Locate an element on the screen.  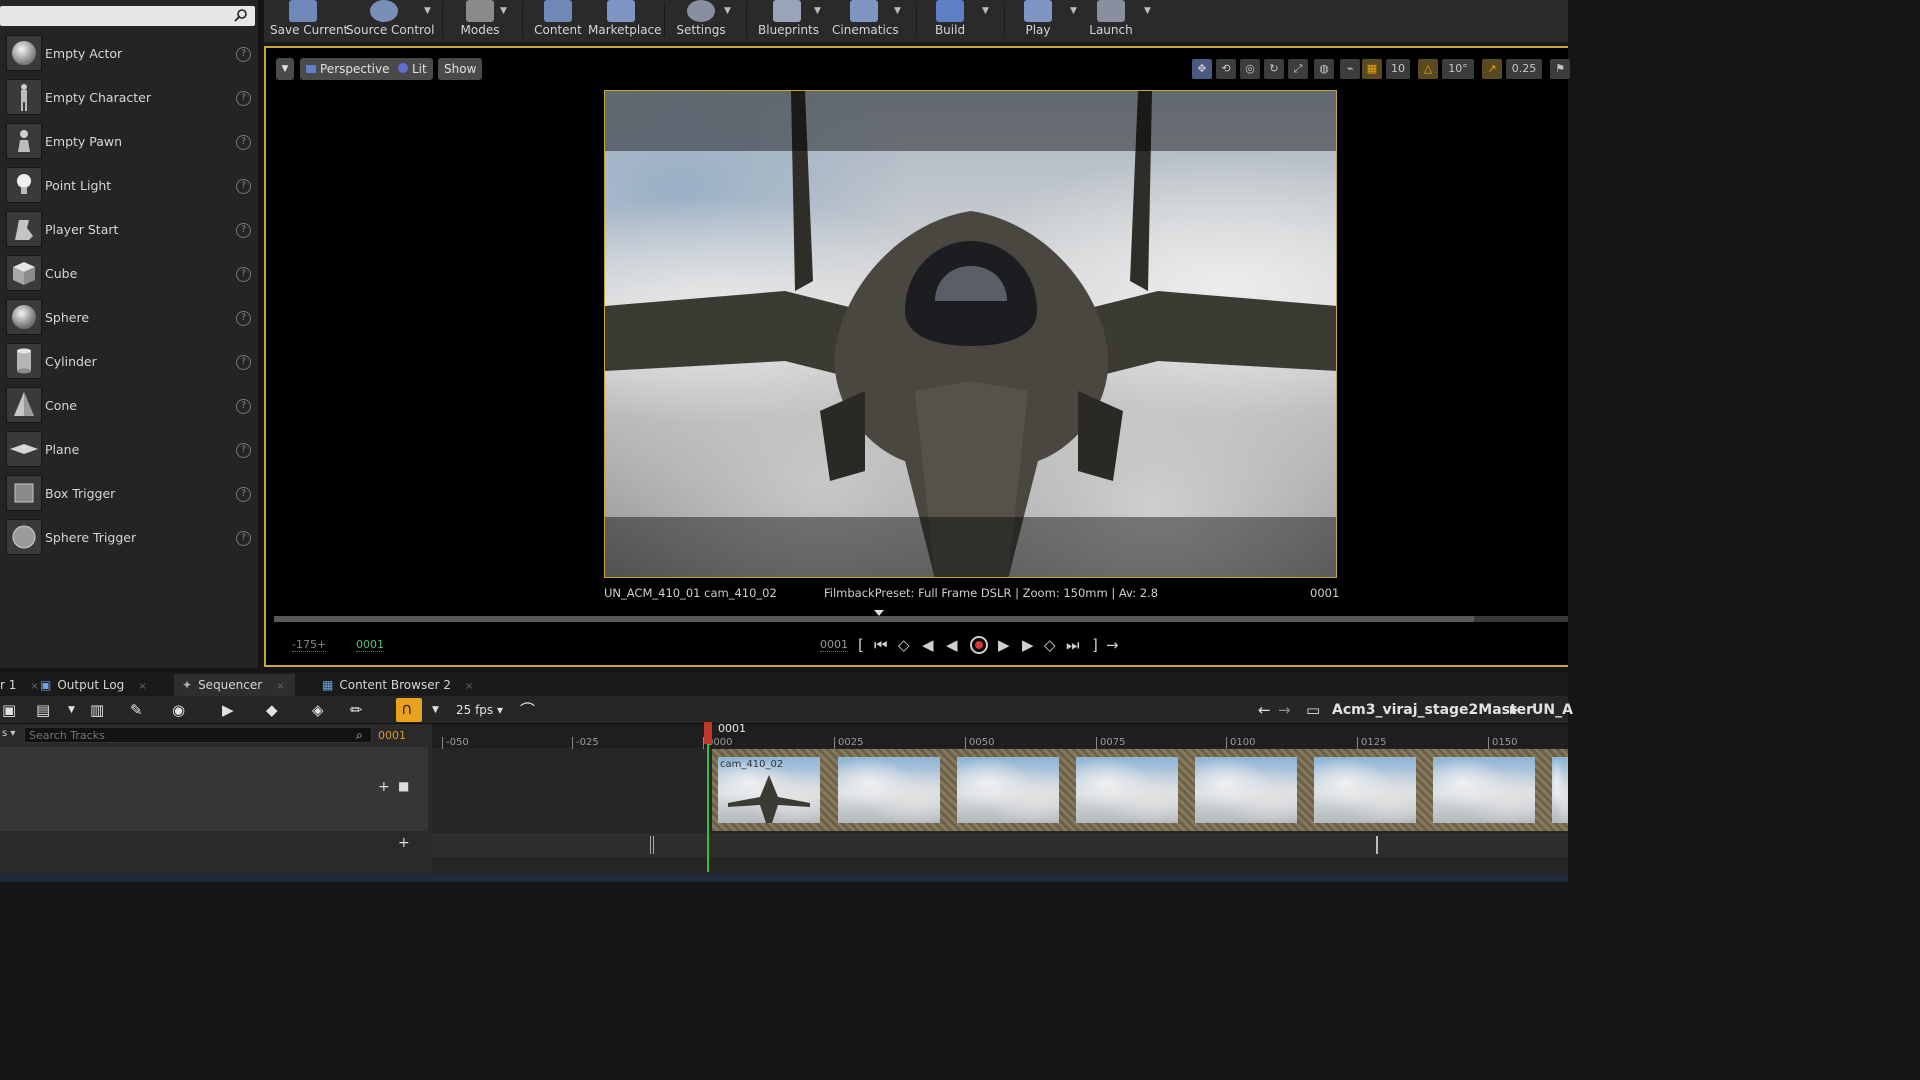
camera-icon: ■ is located at coordinates (403, 786).